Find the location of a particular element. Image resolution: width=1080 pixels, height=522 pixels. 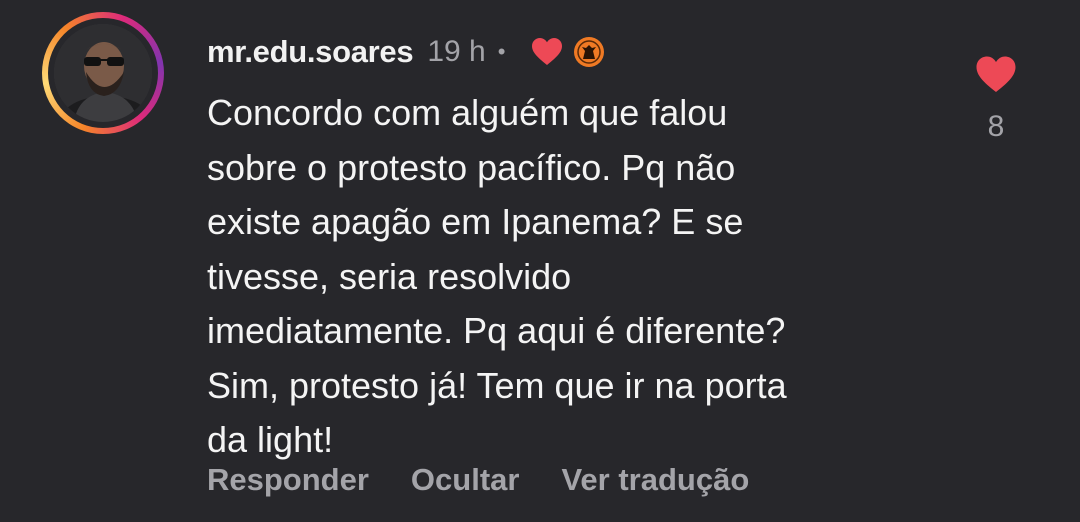

translate-button: Ver tradução is located at coordinates (655, 480).